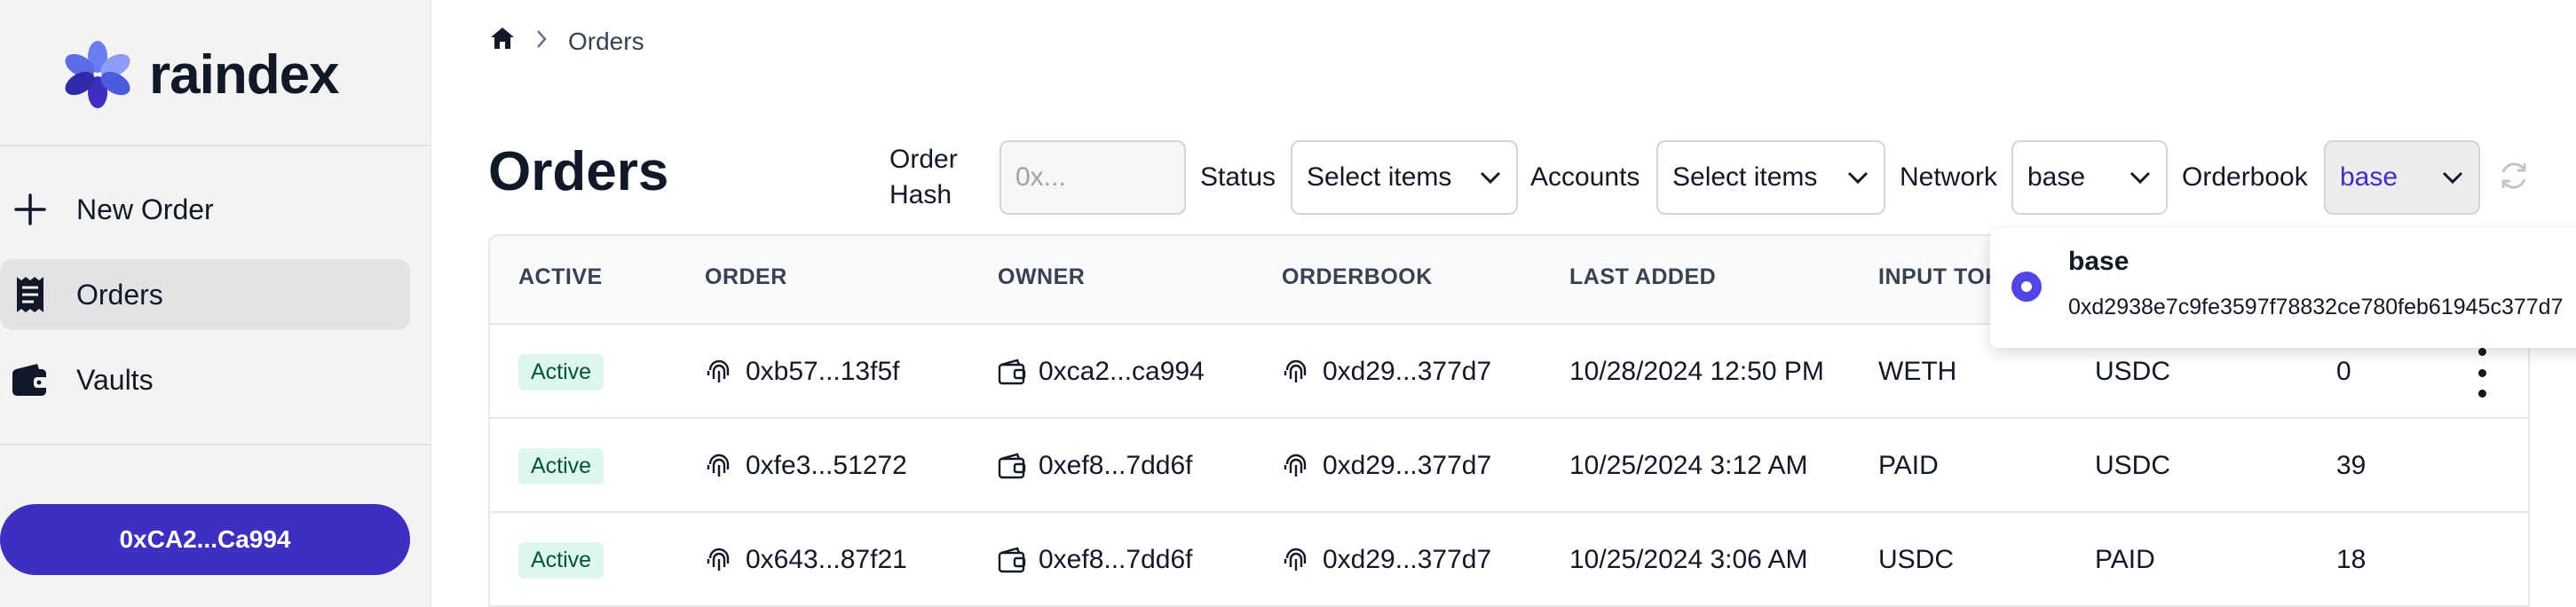 This screenshot has width=2576, height=607. What do you see at coordinates (2351, 560) in the screenshot?
I see `trade-count: 18` at bounding box center [2351, 560].